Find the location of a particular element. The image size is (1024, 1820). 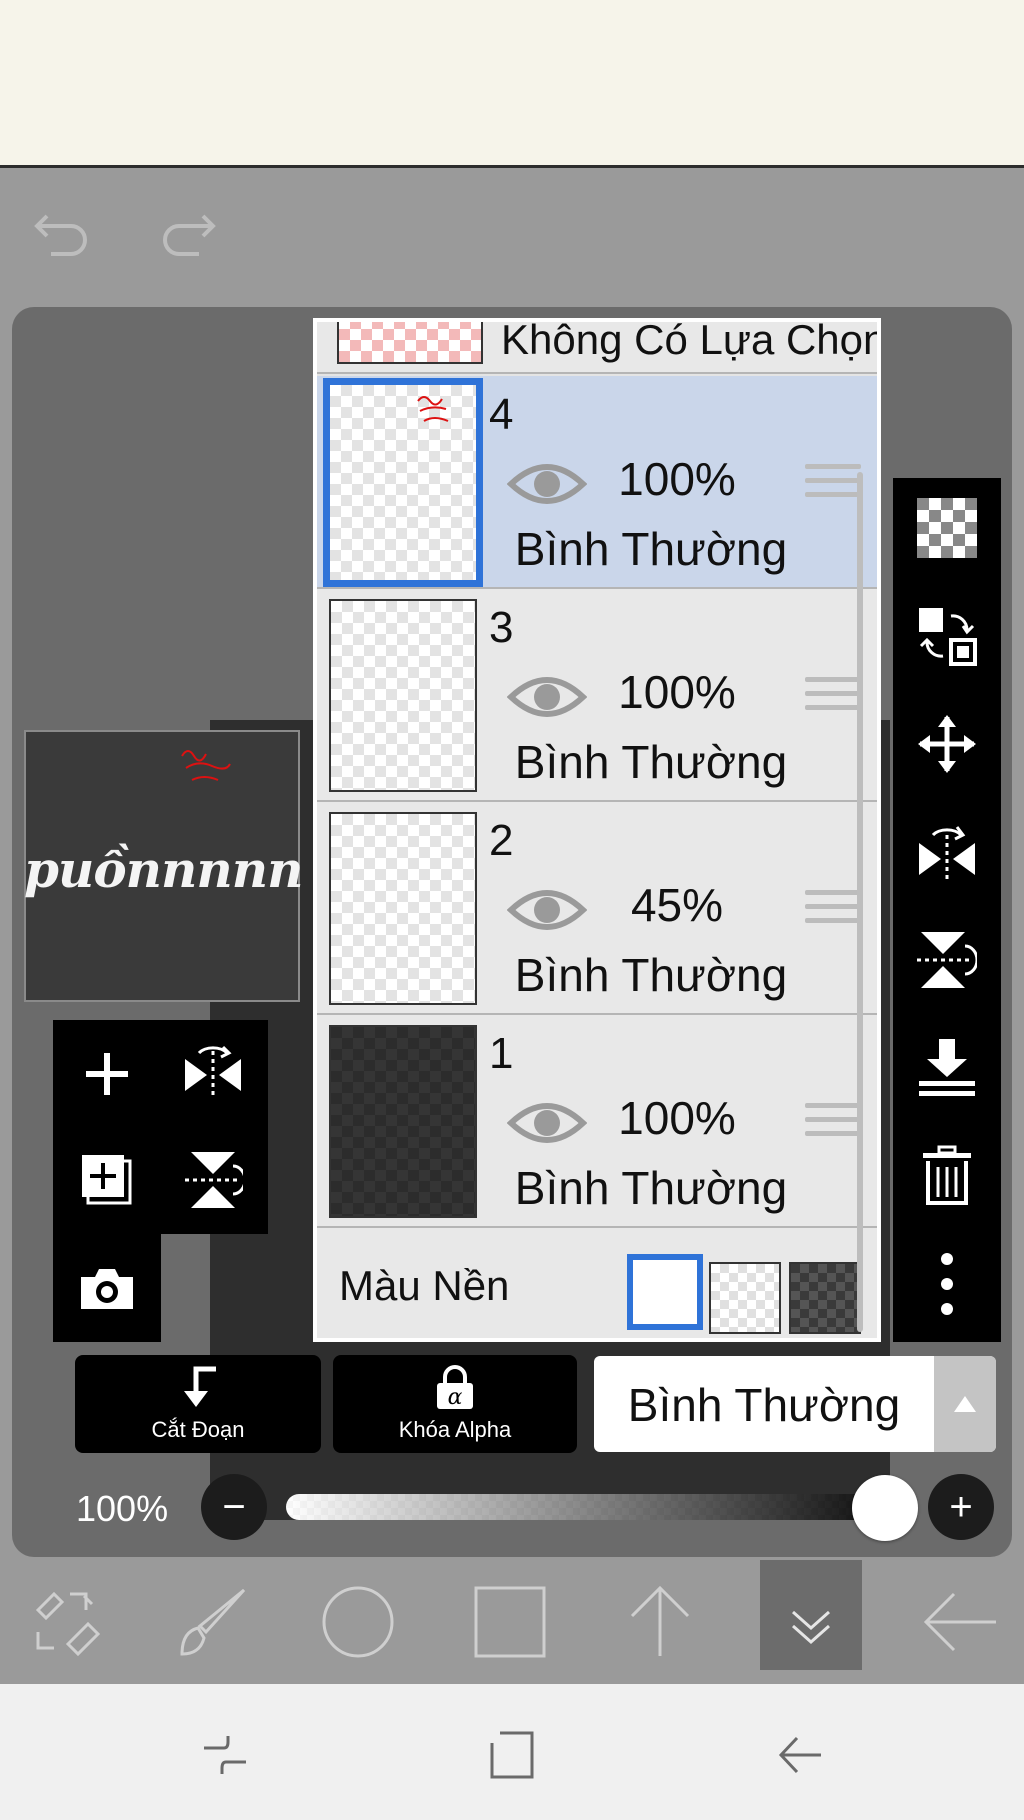

layer-number: 2 is located at coordinates (501, 840).